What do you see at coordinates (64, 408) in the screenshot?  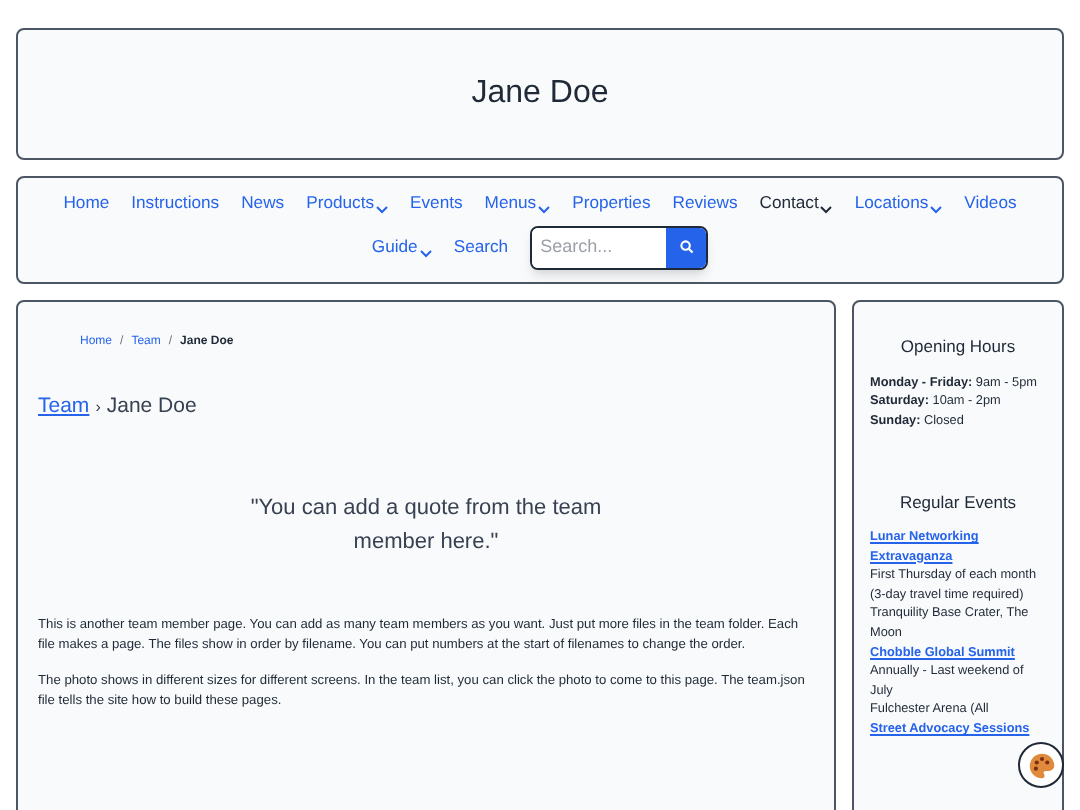 I see `team-link: Team` at bounding box center [64, 408].